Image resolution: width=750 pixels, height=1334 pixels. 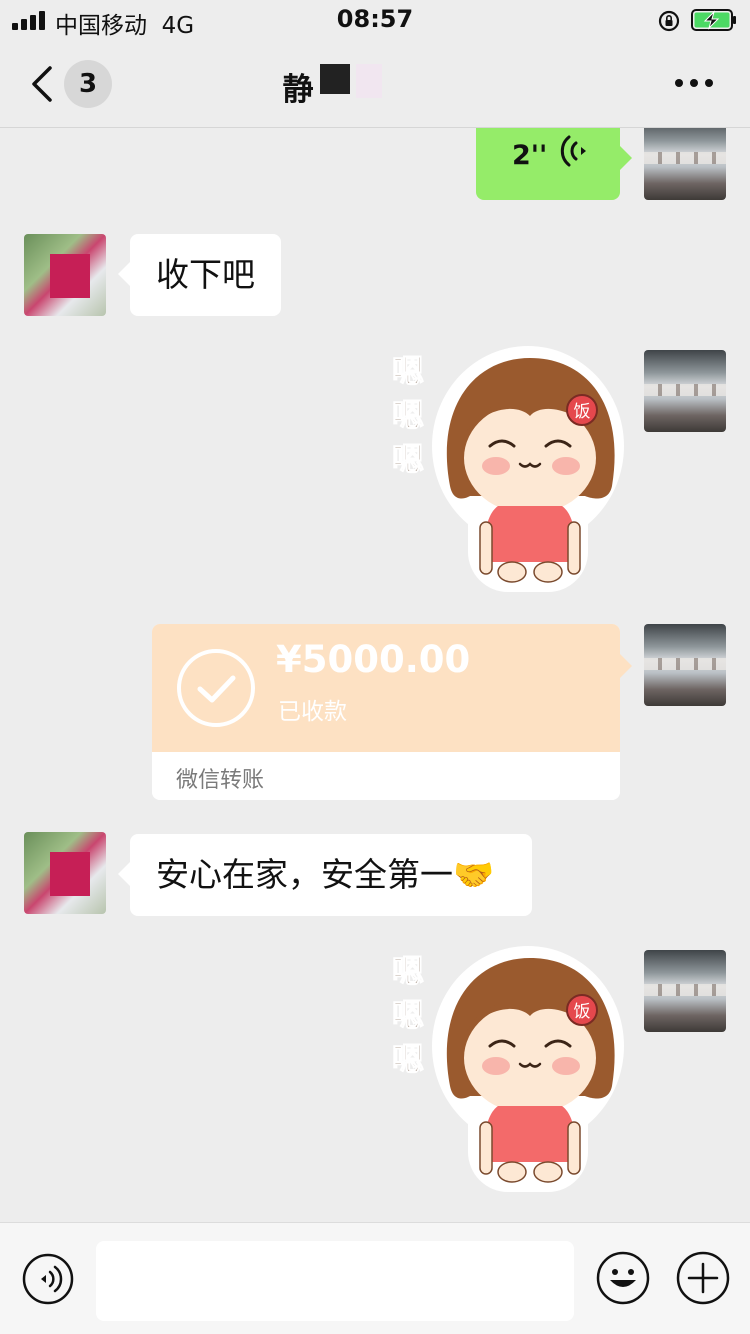 I want to click on check-icon, so click(x=216, y=688).